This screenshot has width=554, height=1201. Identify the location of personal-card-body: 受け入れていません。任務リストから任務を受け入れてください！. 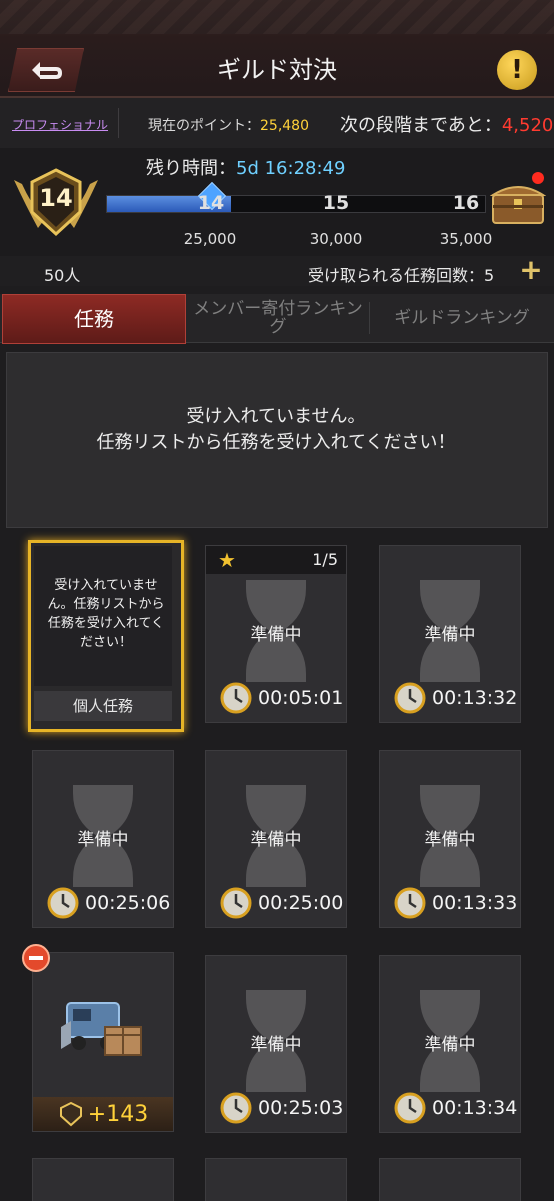
(103, 616).